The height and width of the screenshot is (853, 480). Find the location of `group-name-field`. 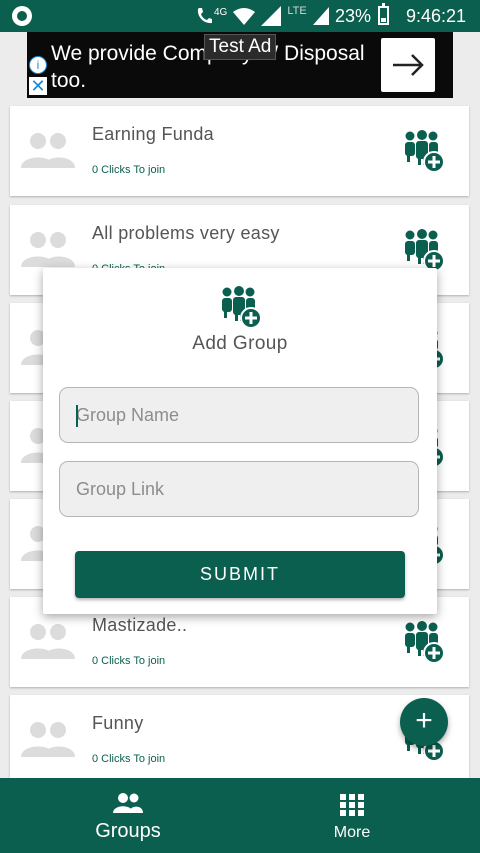

group-name-field is located at coordinates (239, 415).